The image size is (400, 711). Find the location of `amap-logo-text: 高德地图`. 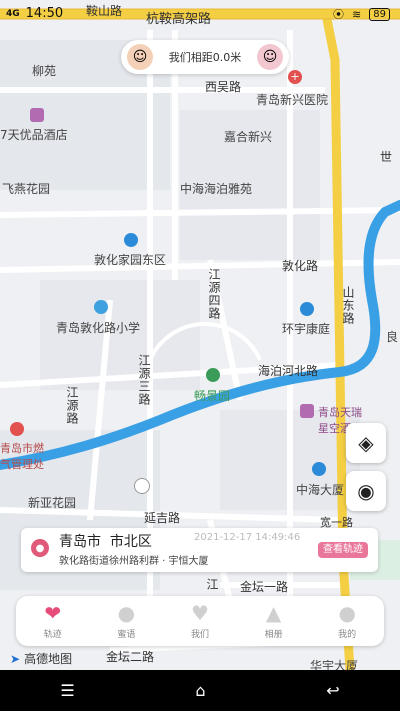

amap-logo-text: 高德地图 is located at coordinates (48, 659).